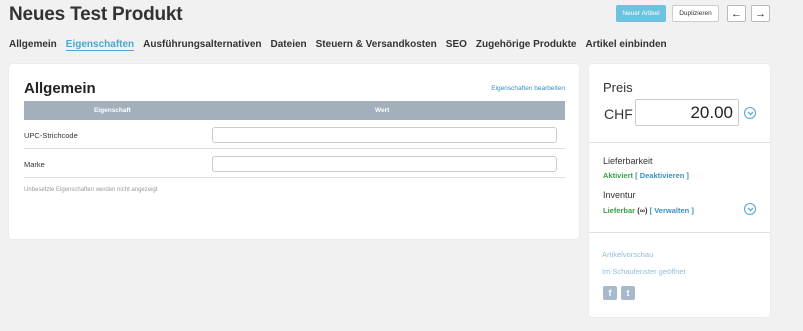 This screenshot has height=331, width=803. I want to click on property-label-upc: UPC-Strichcode, so click(51, 135).